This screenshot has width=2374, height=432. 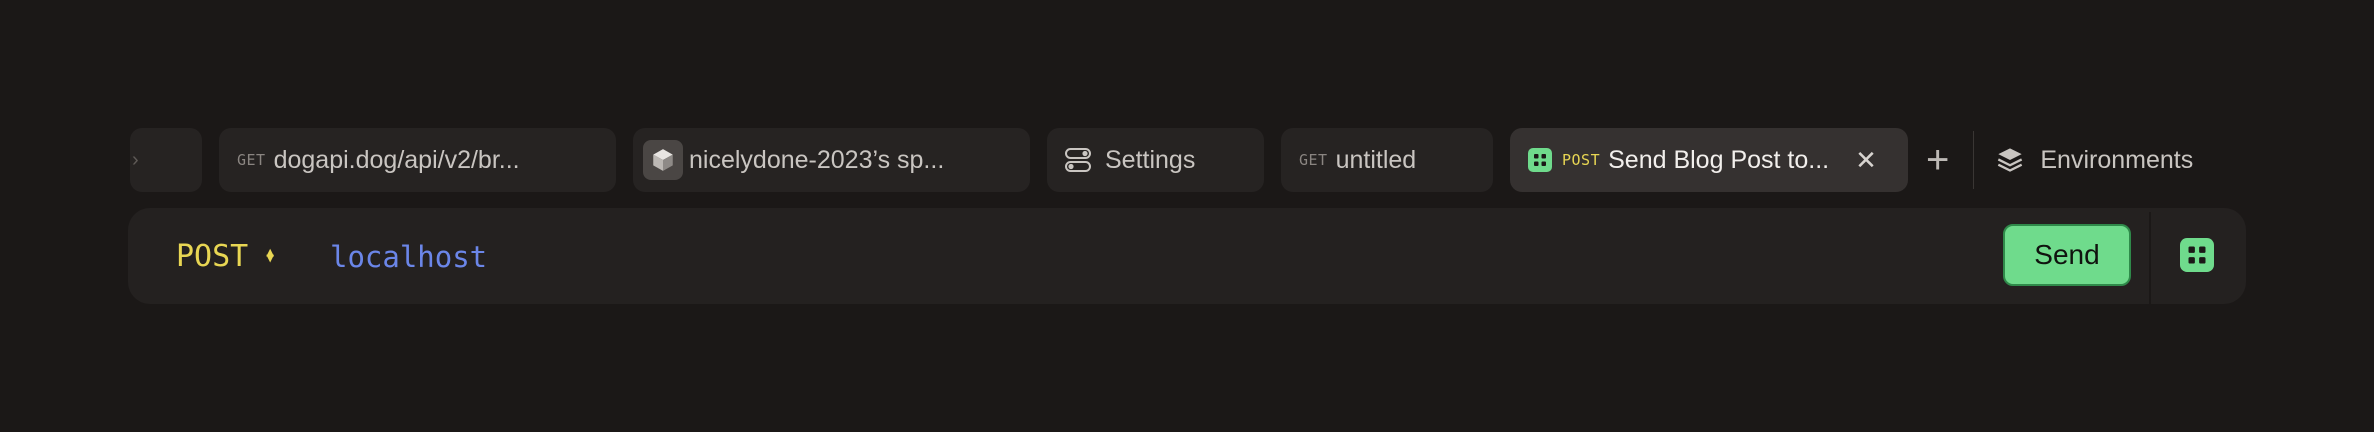 I want to click on tab-send-blog-post: POST Send Blog Post to... ✕, so click(x=1709, y=160).